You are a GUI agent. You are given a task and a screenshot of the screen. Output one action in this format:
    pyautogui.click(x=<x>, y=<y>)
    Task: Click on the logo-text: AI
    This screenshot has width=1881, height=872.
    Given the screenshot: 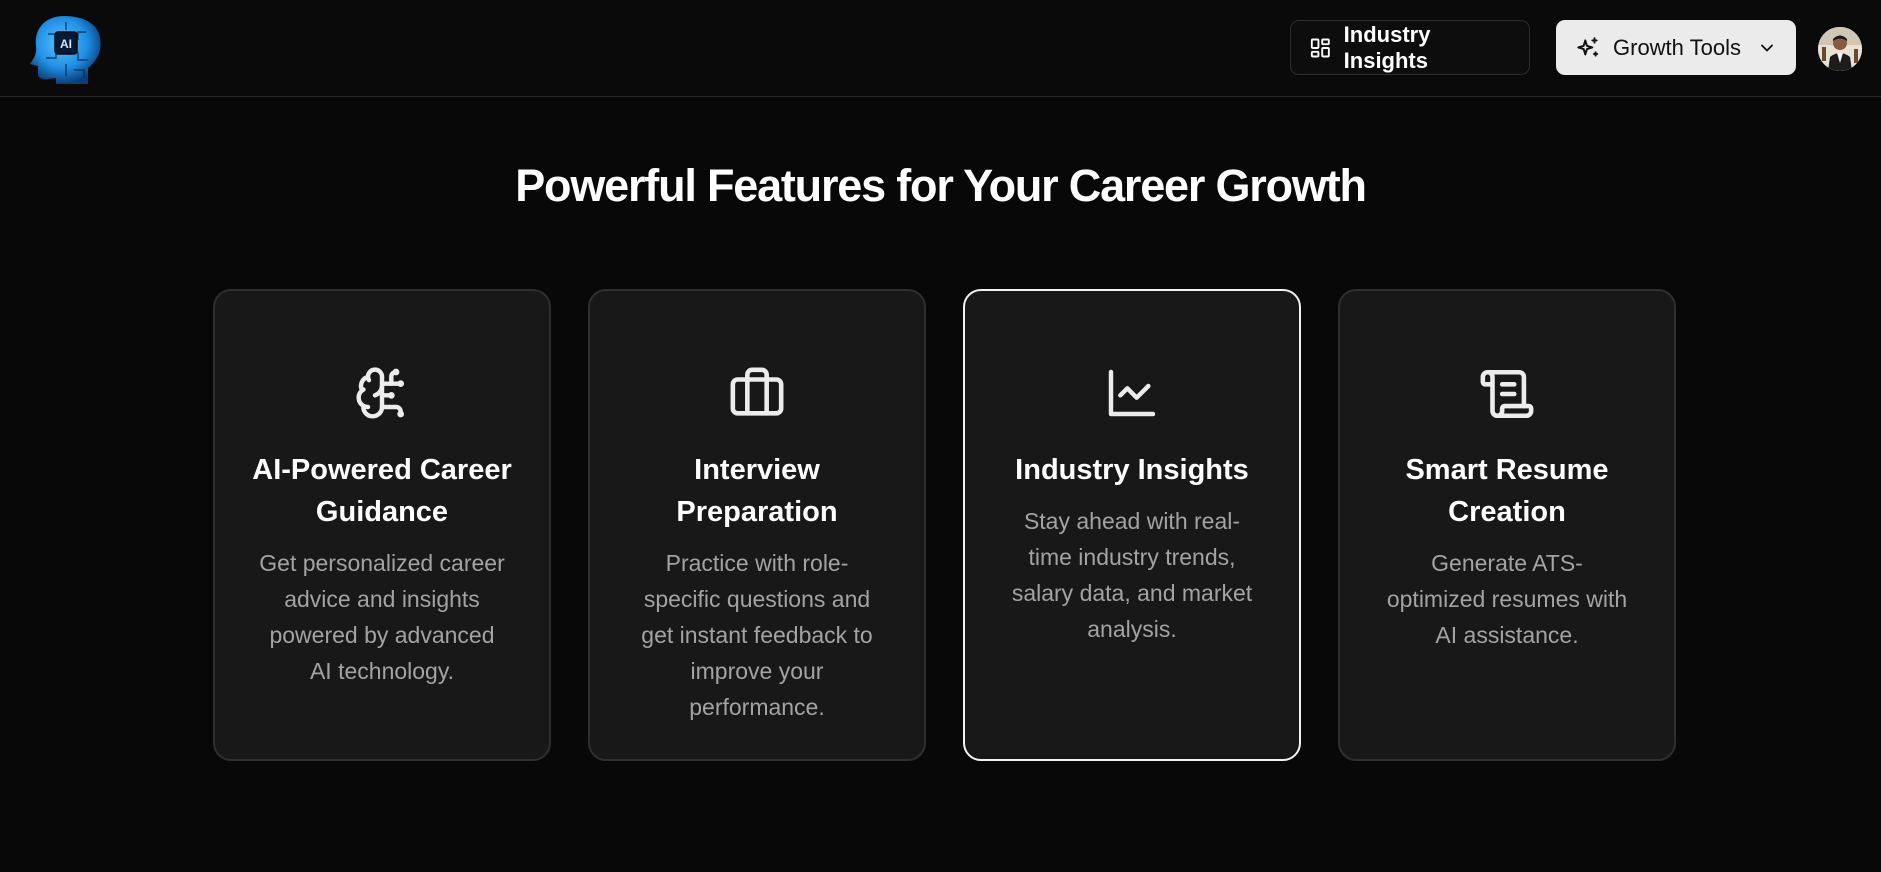 What is the action you would take?
    pyautogui.click(x=66, y=44)
    